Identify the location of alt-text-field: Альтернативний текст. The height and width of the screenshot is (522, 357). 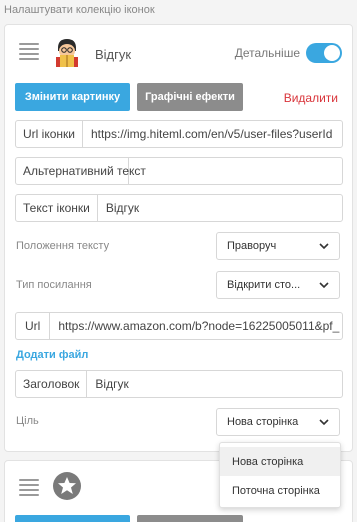
(179, 171).